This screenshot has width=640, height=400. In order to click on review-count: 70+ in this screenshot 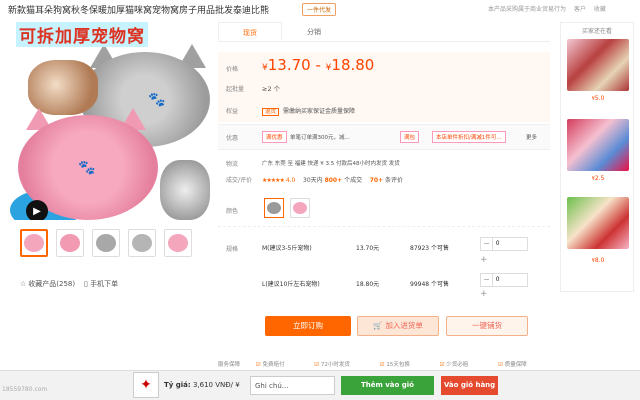, I will do `click(376, 180)`.